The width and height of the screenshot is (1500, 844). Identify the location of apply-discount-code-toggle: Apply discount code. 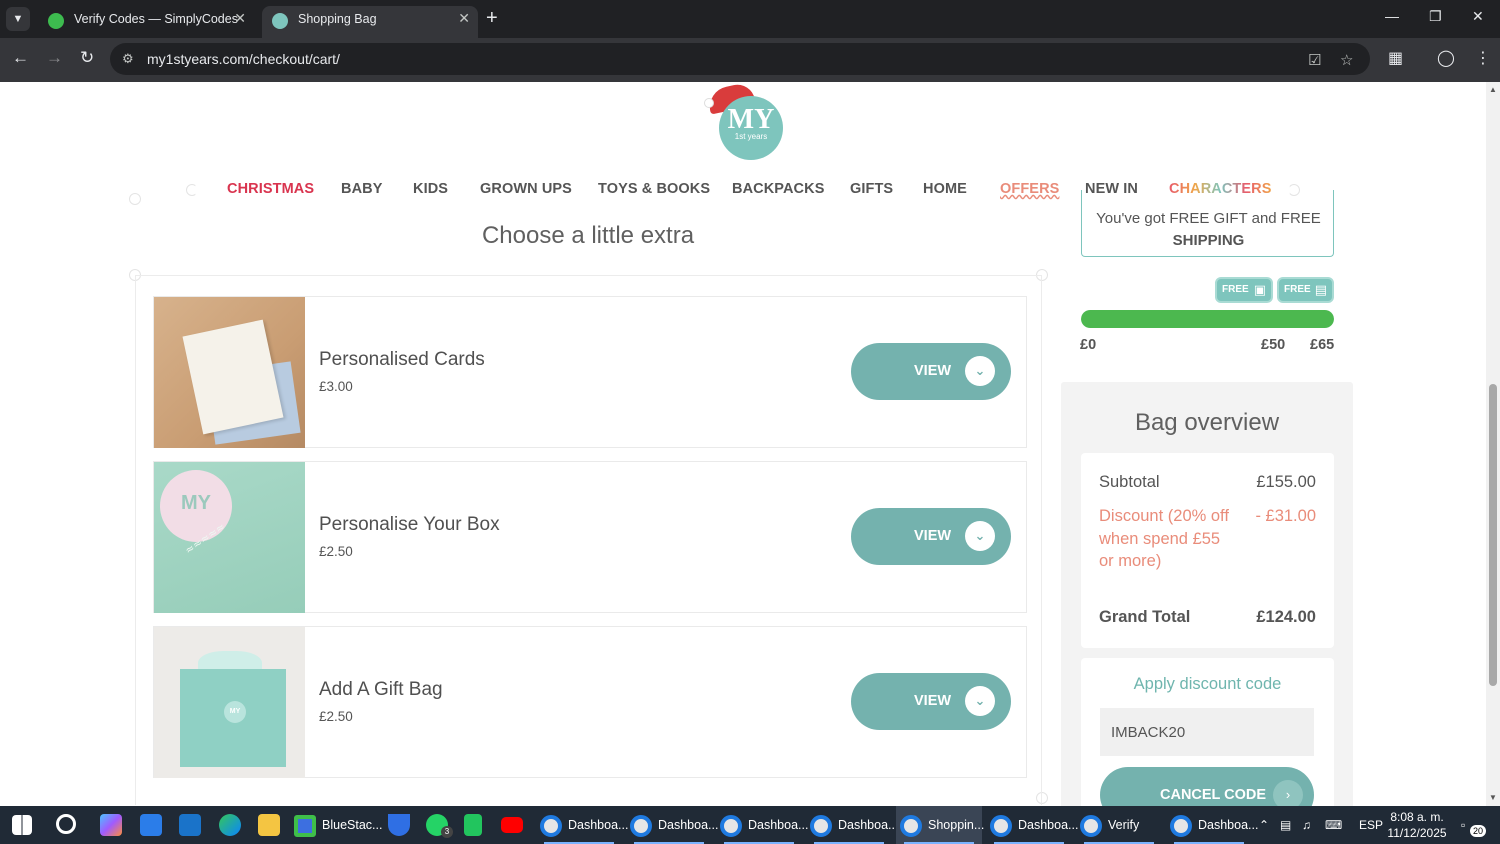
(1207, 684).